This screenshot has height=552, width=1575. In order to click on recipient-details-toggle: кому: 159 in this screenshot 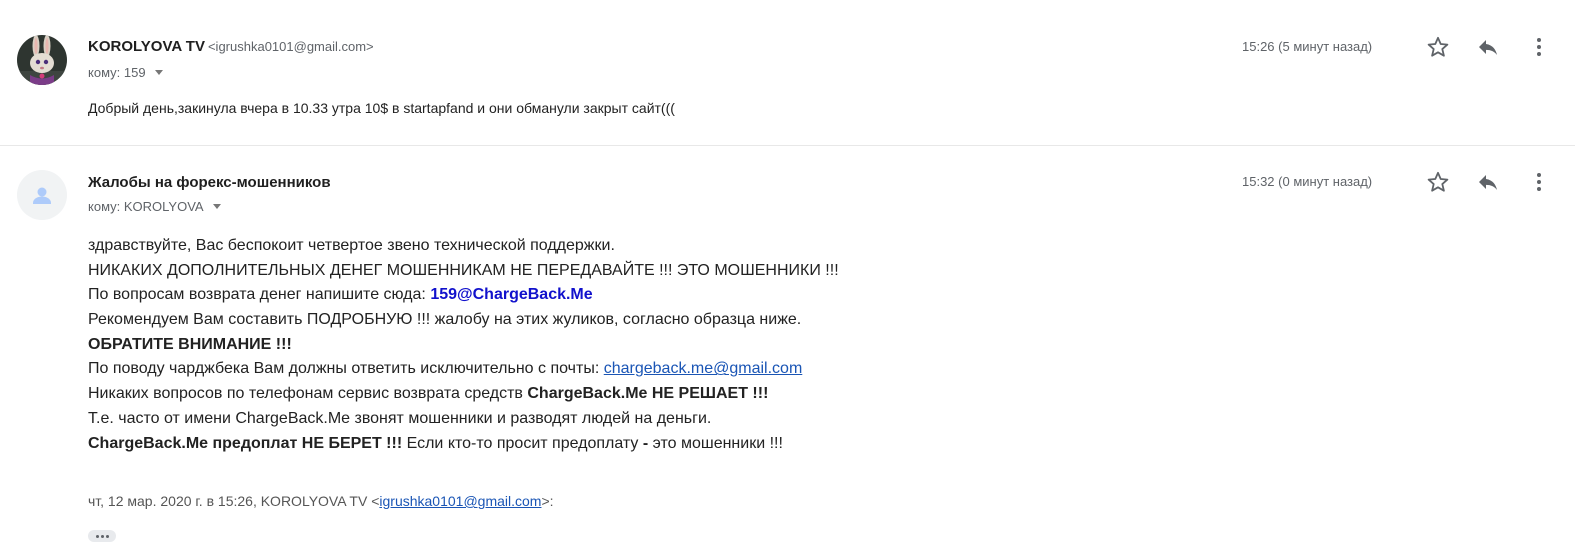, I will do `click(125, 72)`.